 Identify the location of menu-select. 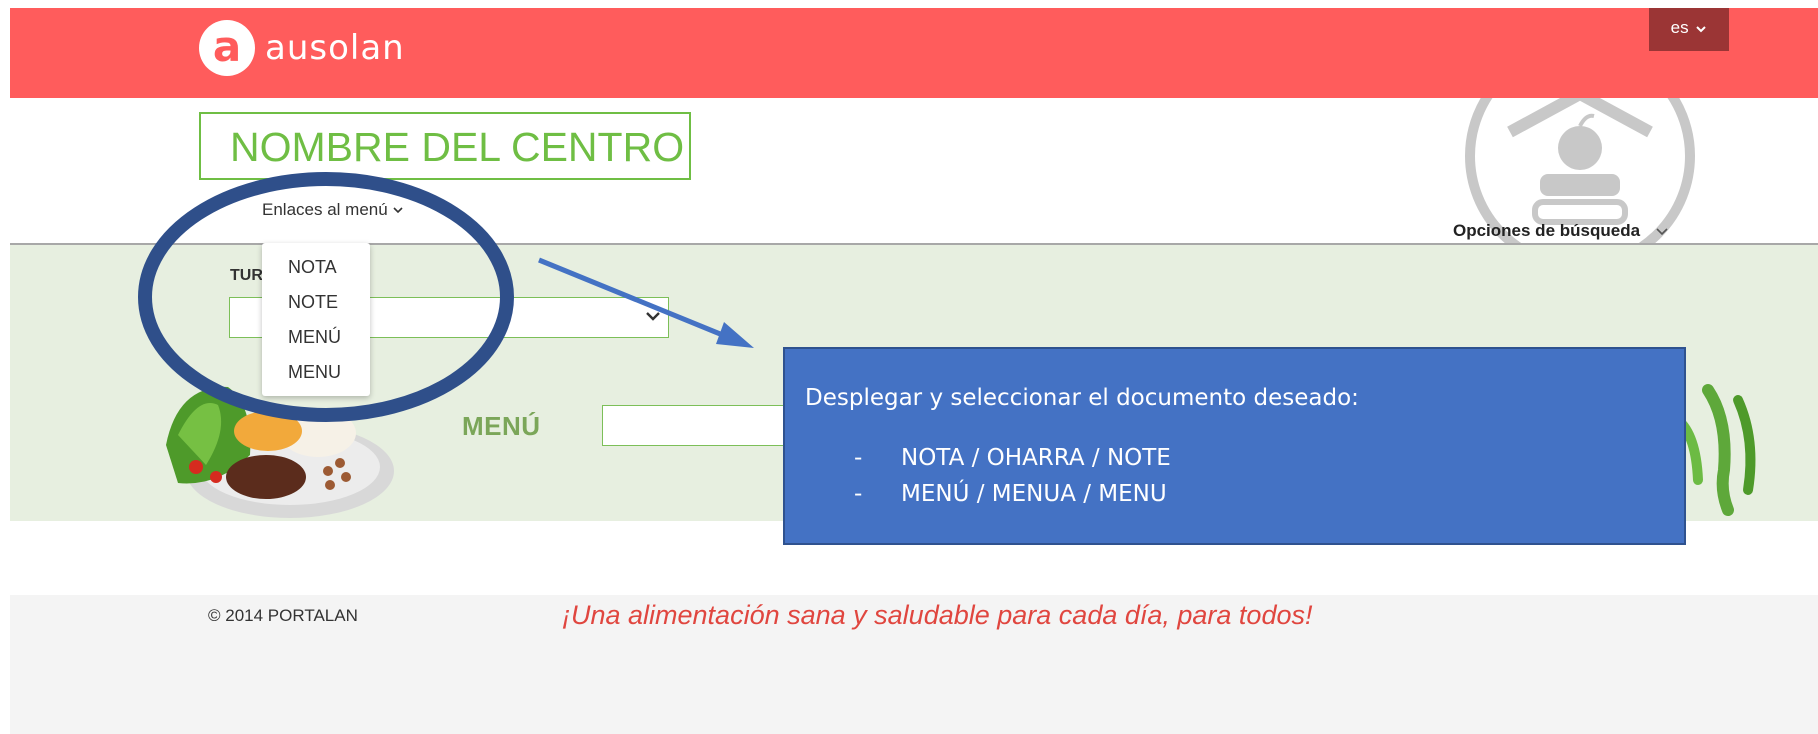
(697, 425).